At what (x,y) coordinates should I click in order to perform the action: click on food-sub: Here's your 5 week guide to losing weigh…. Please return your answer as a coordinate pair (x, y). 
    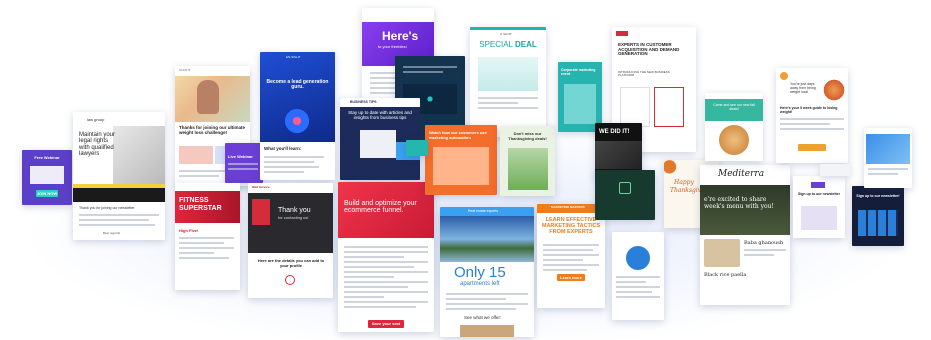
    Looking at the image, I should click on (809, 110).